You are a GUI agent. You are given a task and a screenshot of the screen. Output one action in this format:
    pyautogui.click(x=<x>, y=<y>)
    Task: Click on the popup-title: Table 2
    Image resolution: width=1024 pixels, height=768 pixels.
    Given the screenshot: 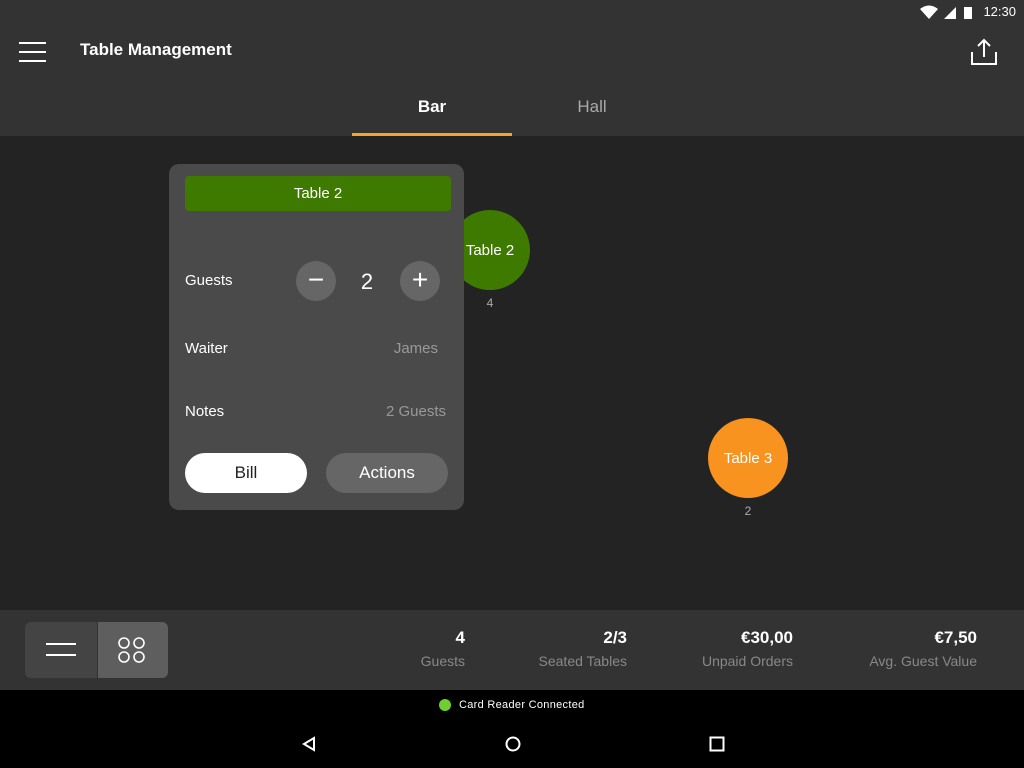 What is the action you would take?
    pyautogui.click(x=318, y=193)
    